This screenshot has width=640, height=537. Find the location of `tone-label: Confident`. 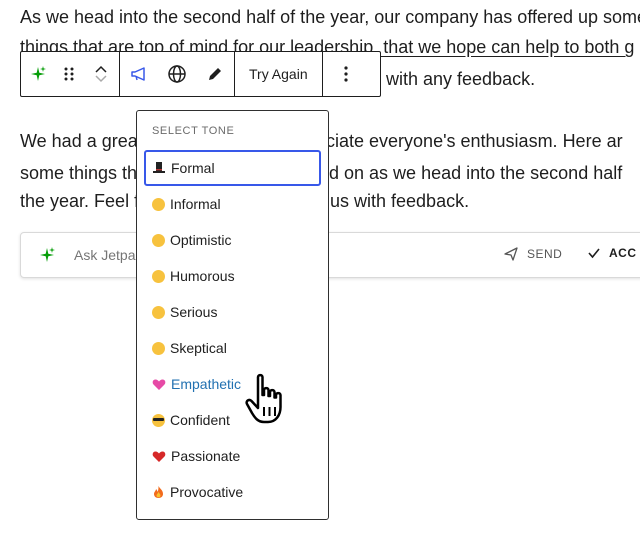

tone-label: Confident is located at coordinates (200, 420).